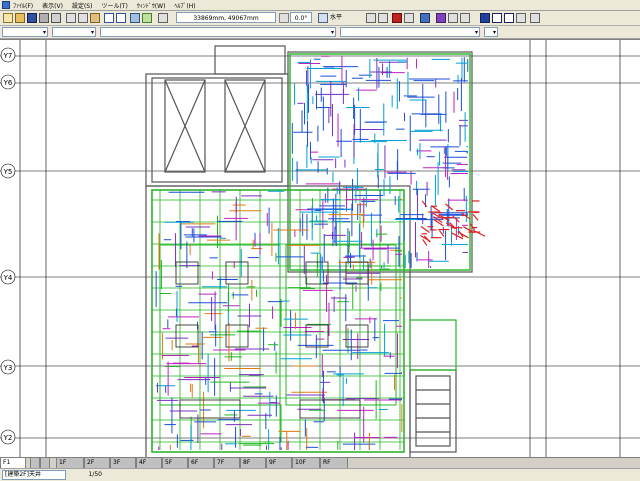 The height and width of the screenshot is (481, 640). I want to click on coordinate-icon, so click(163, 18).